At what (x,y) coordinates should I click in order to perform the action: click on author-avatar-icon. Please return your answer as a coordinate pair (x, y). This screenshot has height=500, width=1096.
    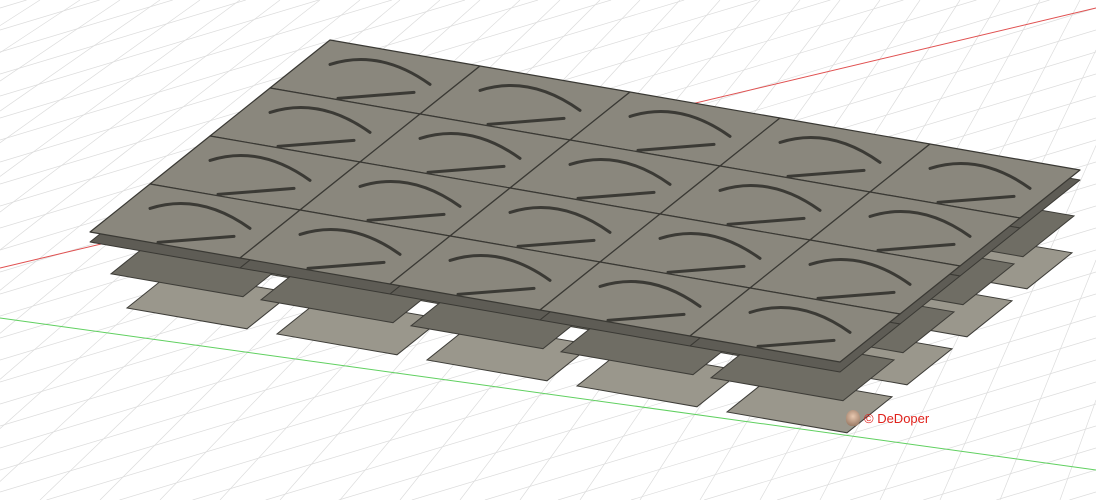
    Looking at the image, I should click on (853, 418).